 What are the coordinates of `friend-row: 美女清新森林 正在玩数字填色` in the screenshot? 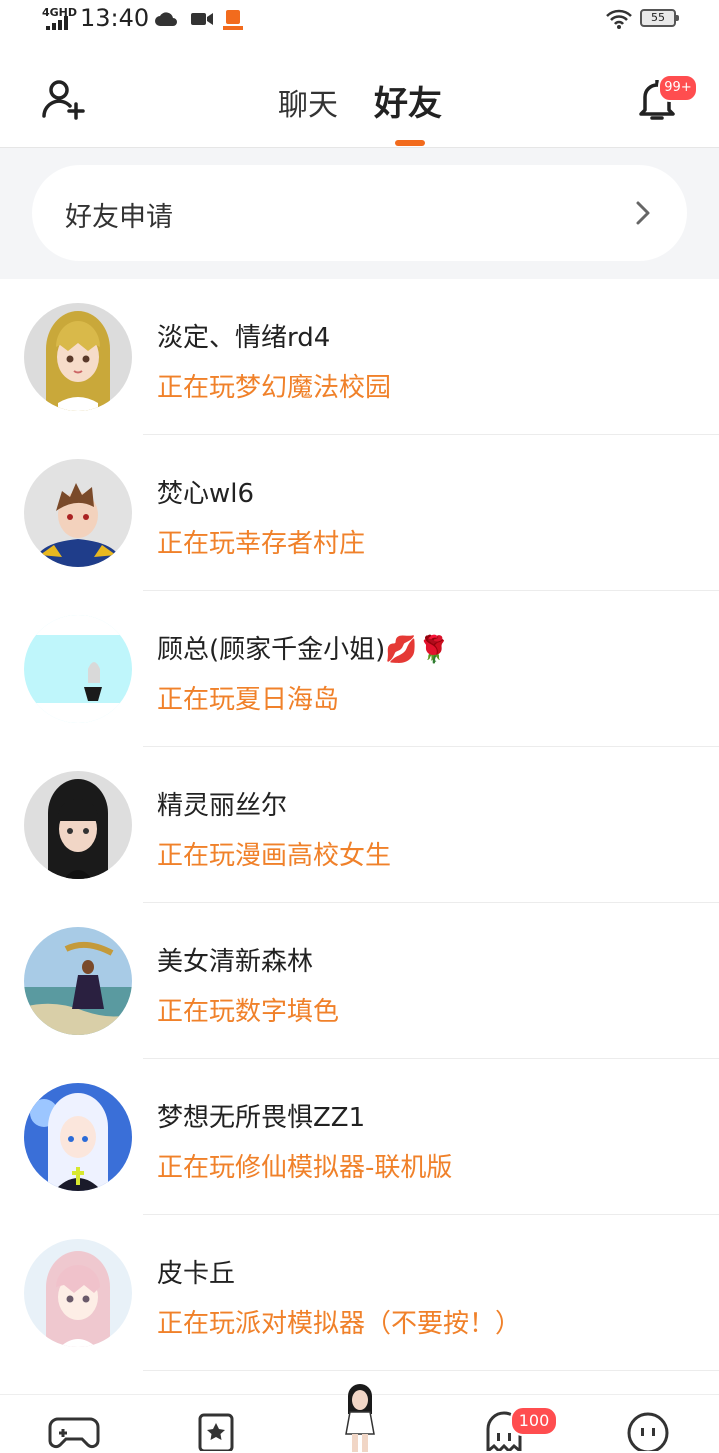 It's located at (359, 981).